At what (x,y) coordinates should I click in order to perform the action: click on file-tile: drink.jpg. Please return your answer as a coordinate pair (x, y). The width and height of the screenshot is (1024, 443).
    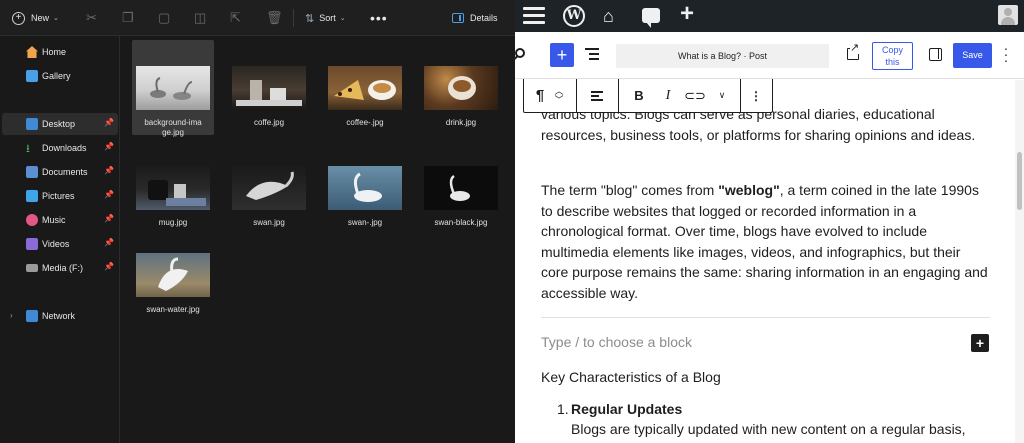
    Looking at the image, I should click on (461, 87).